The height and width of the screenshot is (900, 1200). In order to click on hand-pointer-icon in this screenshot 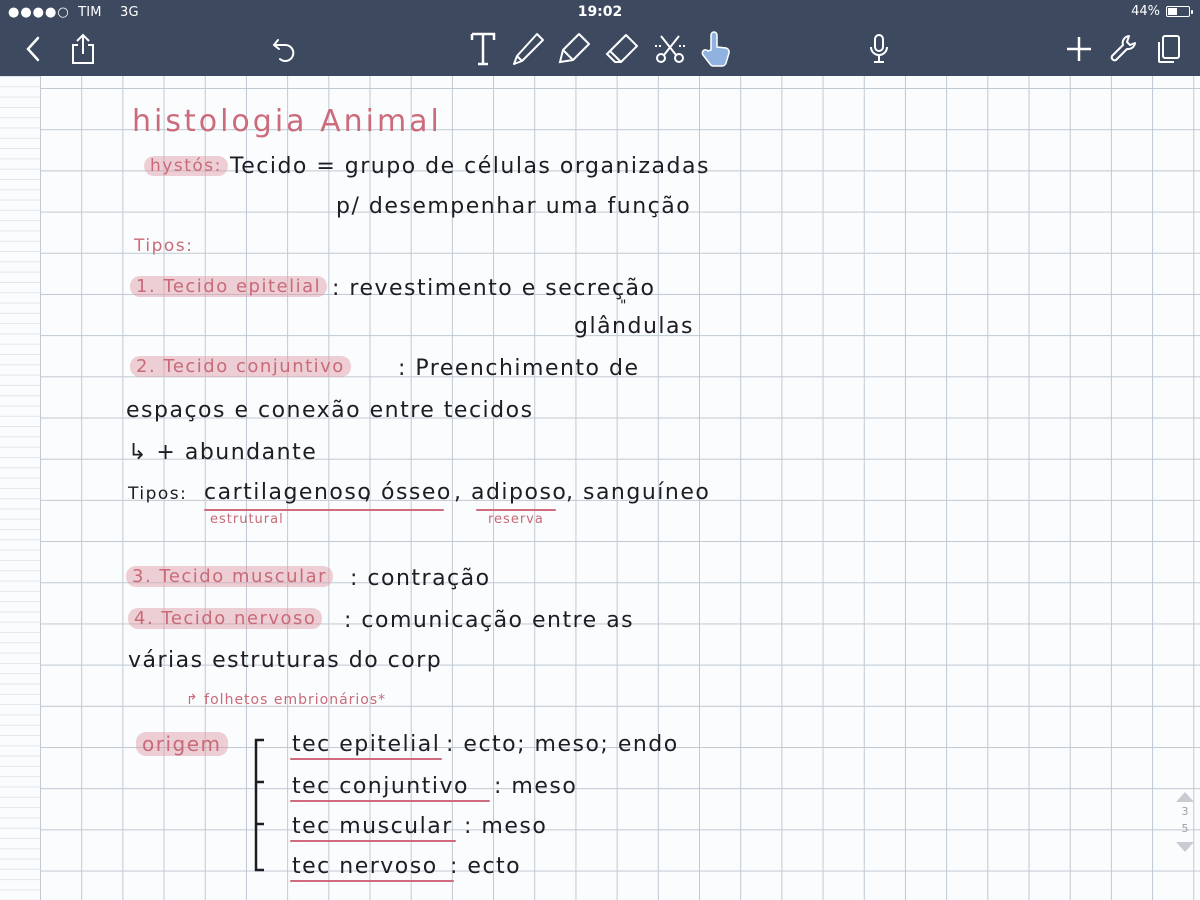, I will do `click(716, 49)`.